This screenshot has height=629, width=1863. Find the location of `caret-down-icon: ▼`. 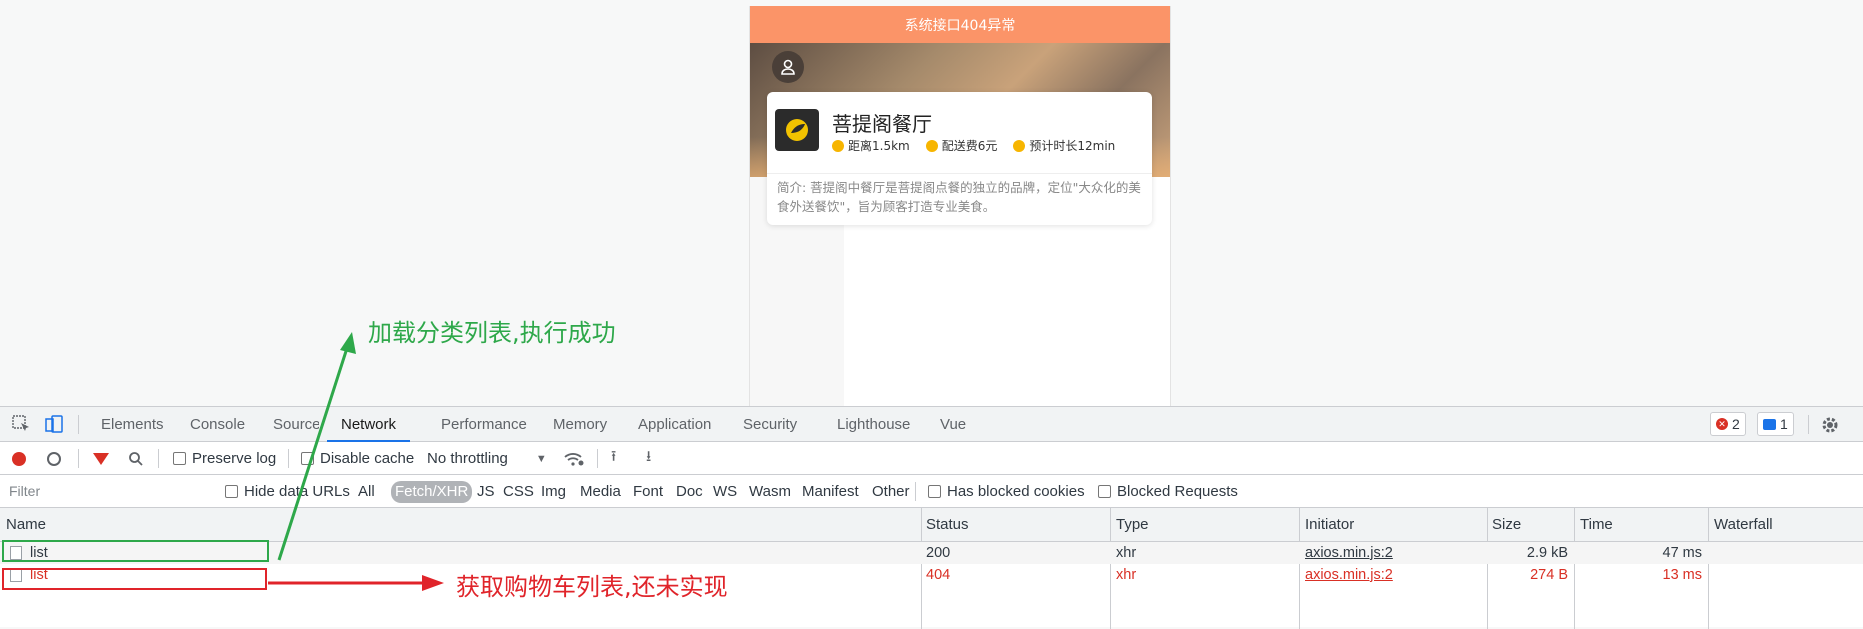

caret-down-icon: ▼ is located at coordinates (541, 458).